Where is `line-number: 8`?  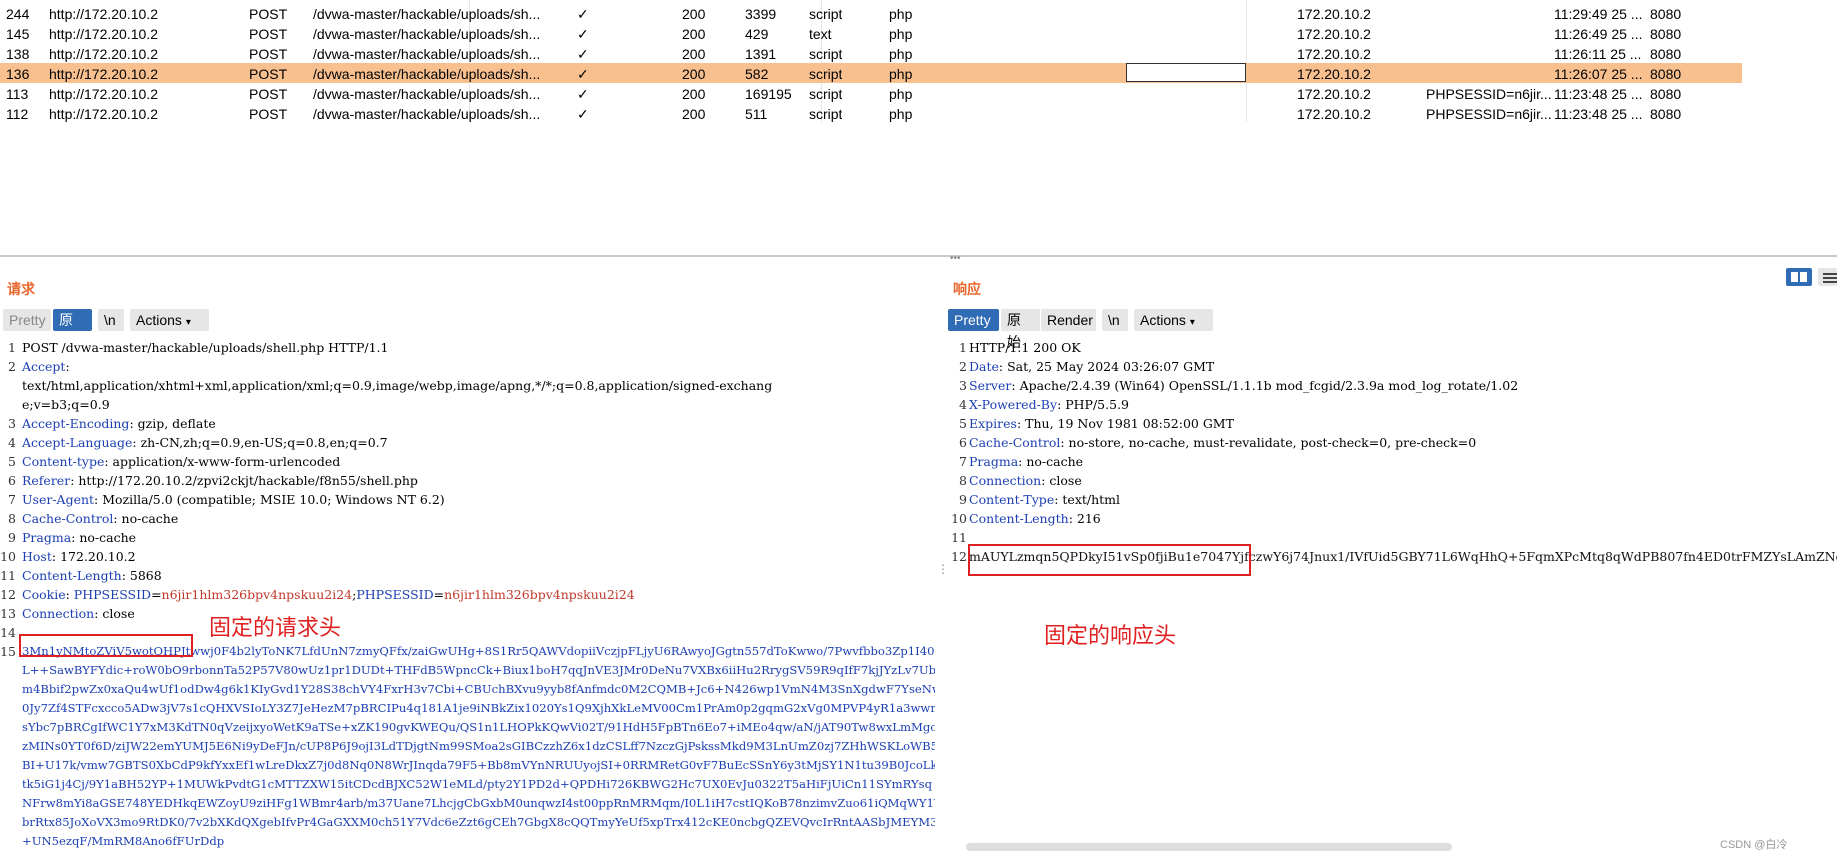
line-number: 8 is located at coordinates (12, 518).